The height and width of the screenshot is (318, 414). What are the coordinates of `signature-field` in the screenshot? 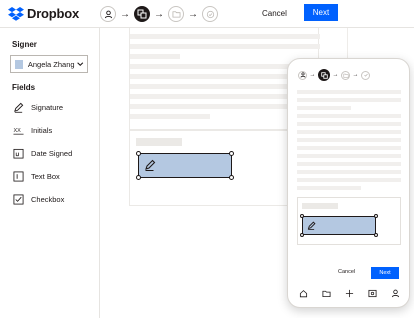 It's located at (185, 165).